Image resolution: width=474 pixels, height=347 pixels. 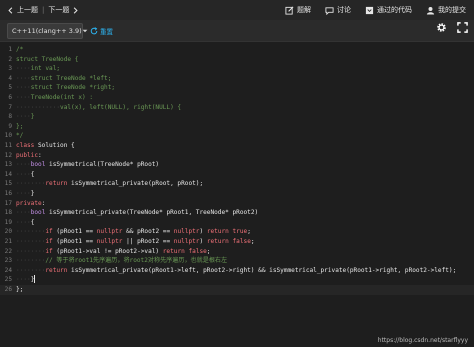 I want to click on code-token: (pRoot1 ==, so click(x=74, y=232).